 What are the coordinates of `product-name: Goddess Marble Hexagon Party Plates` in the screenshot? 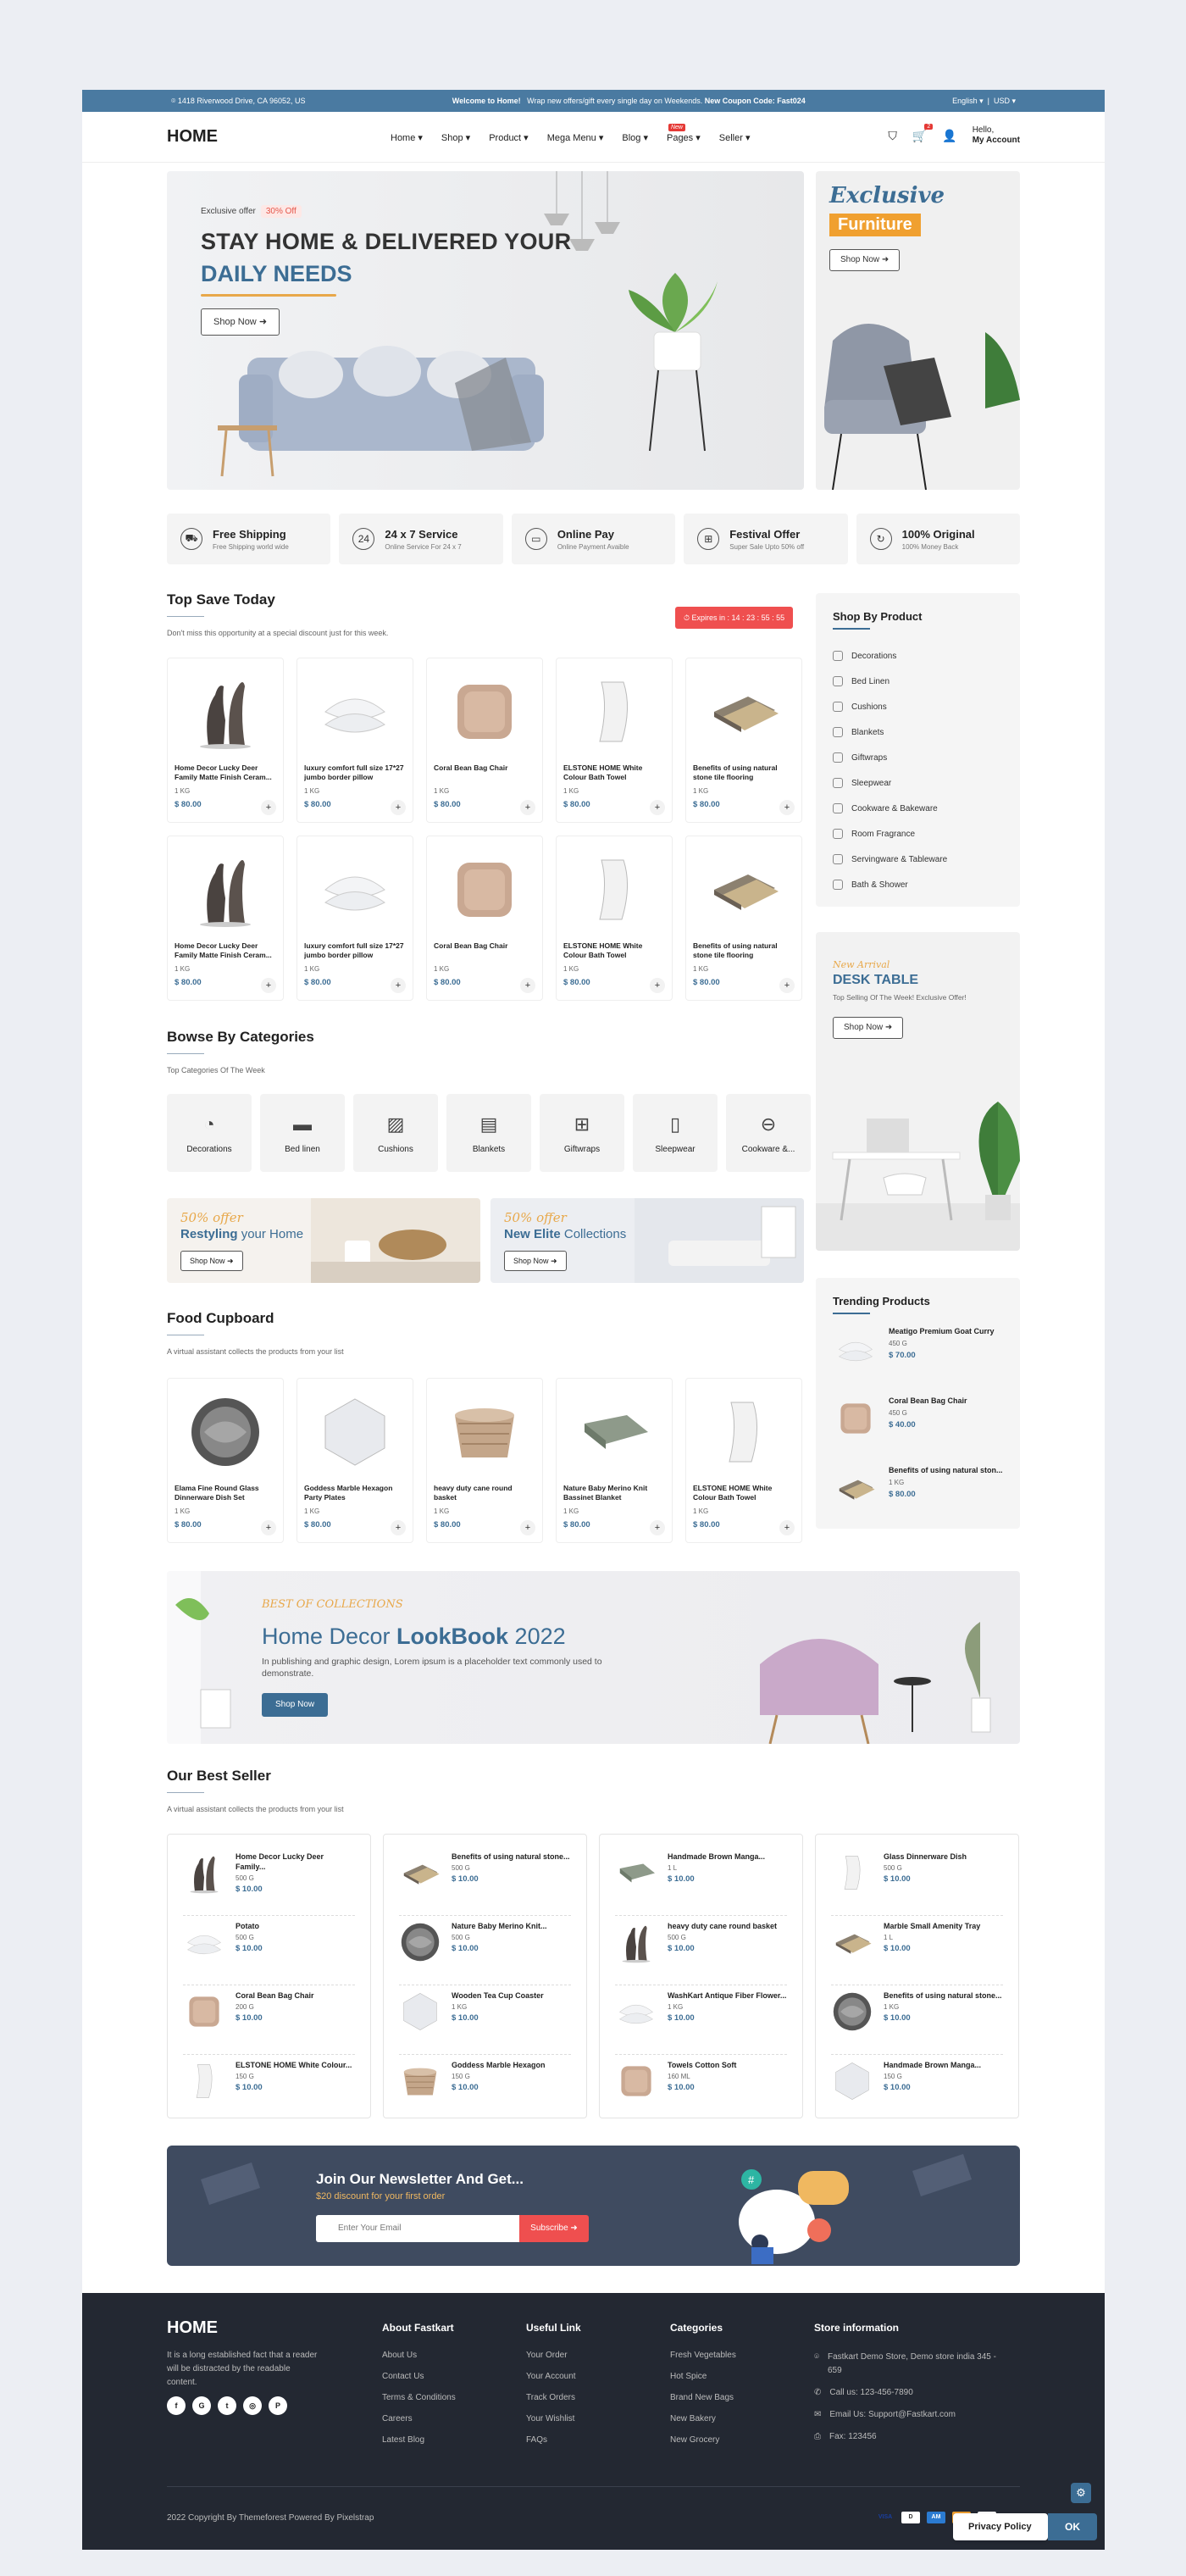 It's located at (355, 1493).